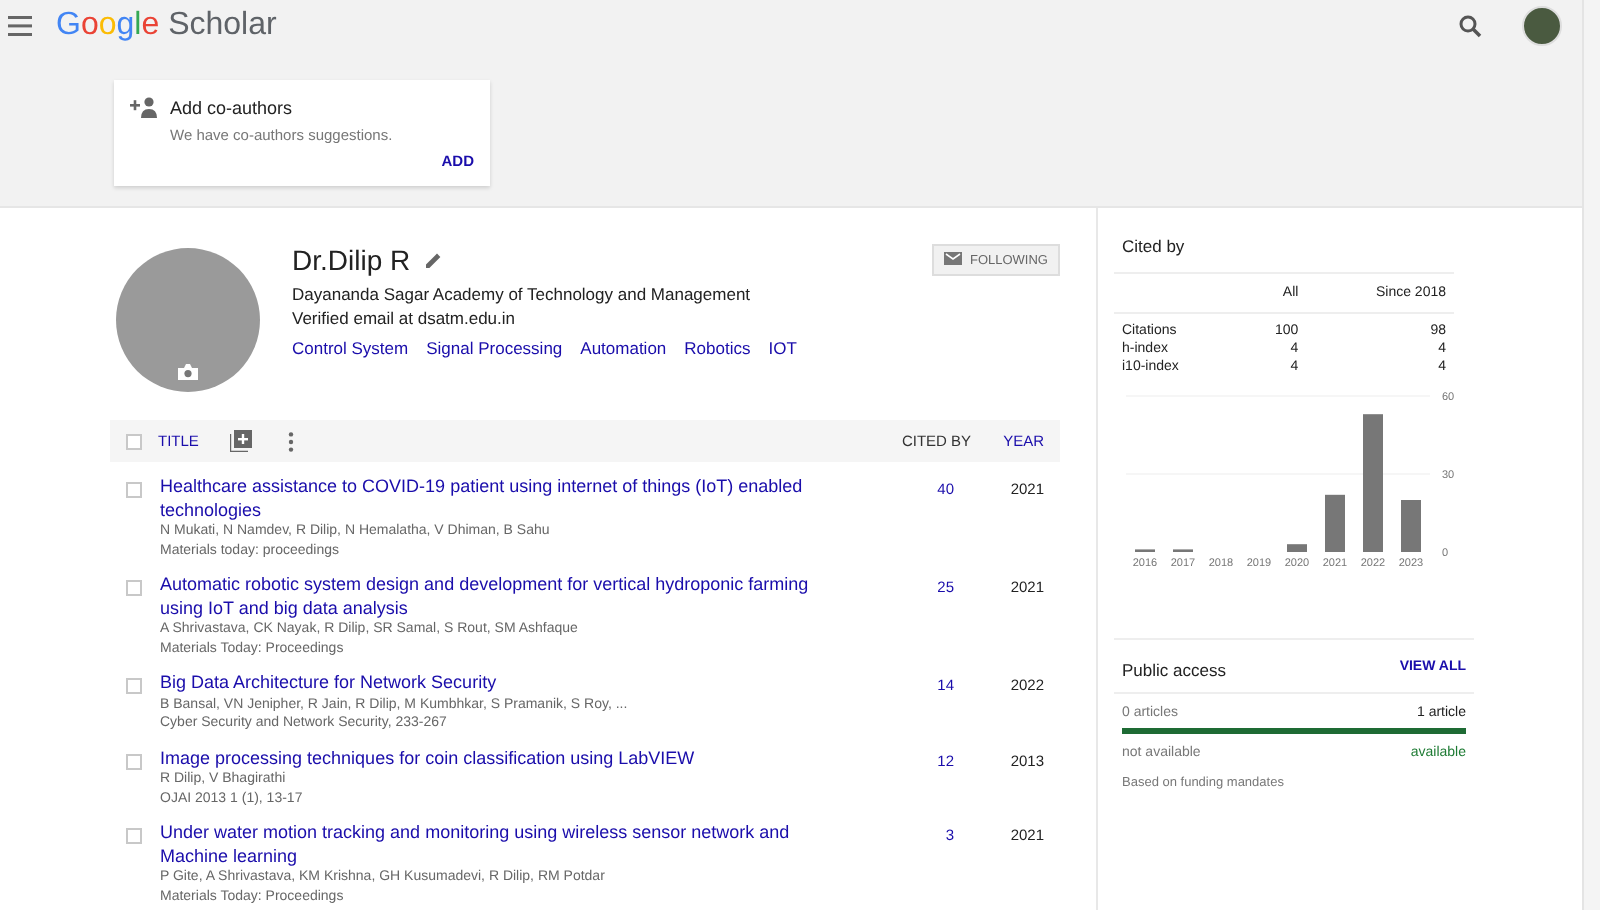  I want to click on article-title-link: Healthcare assistance to COVID-19 patient using internet of things (IoT) enabled technologies, so click(505, 499).